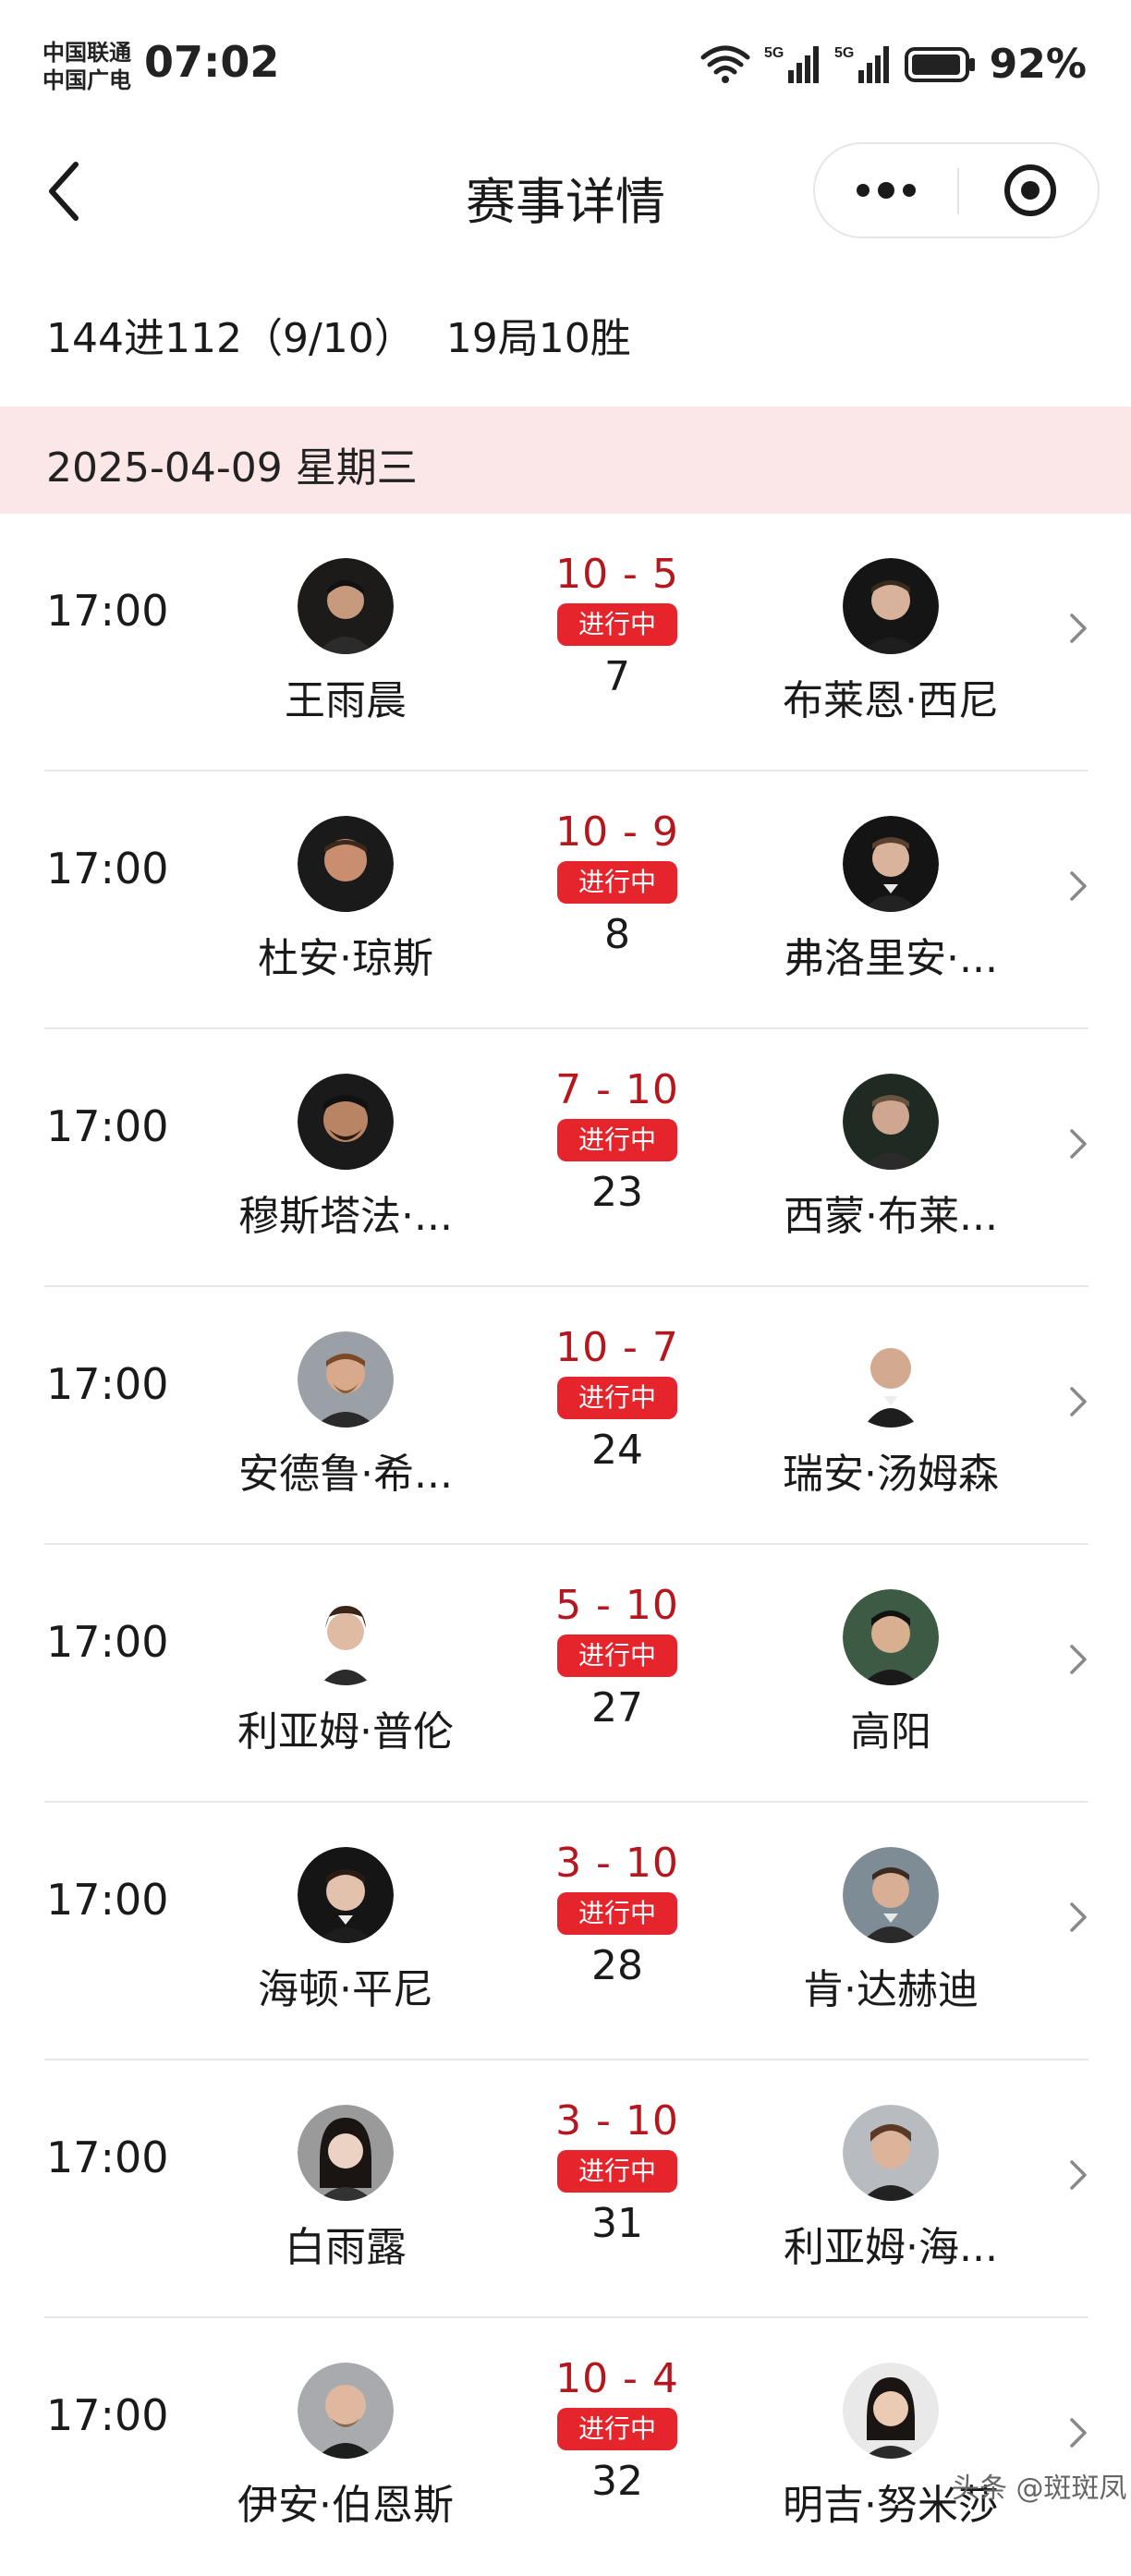 Image resolution: width=1131 pixels, height=2576 pixels. I want to click on nav-bar: 赛事详情, so click(565, 189).